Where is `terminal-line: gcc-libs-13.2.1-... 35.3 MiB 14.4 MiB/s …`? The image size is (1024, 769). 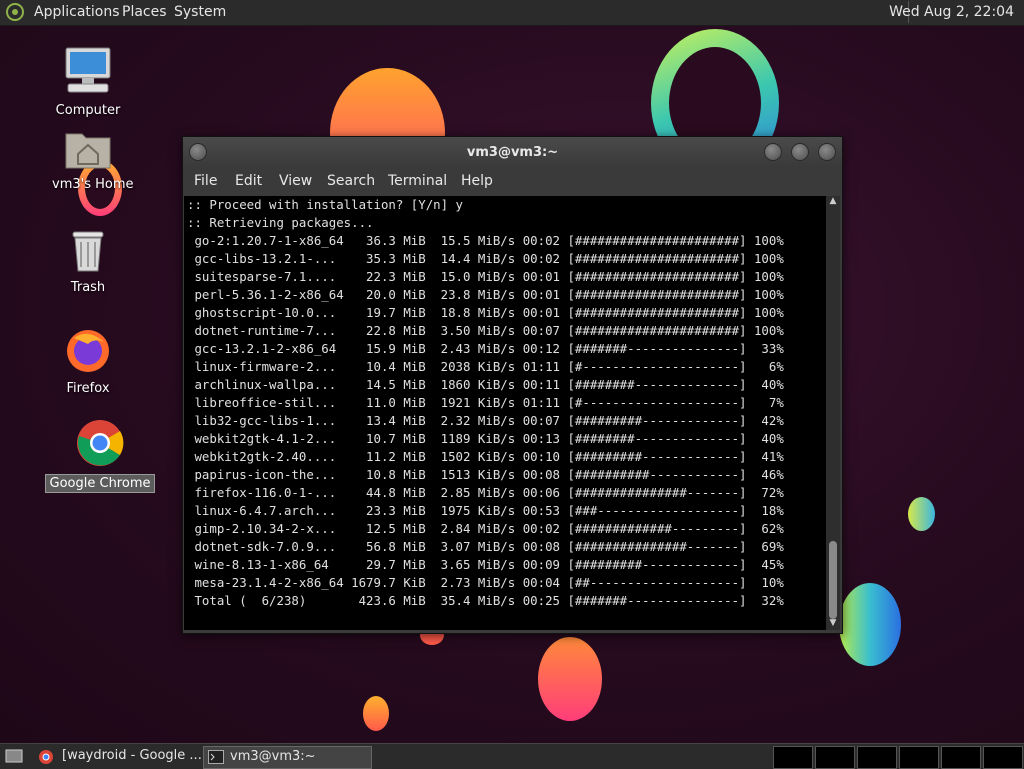 terminal-line: gcc-libs-13.2.1-... 35.3 MiB 14.4 MiB/s … is located at coordinates (485, 258).